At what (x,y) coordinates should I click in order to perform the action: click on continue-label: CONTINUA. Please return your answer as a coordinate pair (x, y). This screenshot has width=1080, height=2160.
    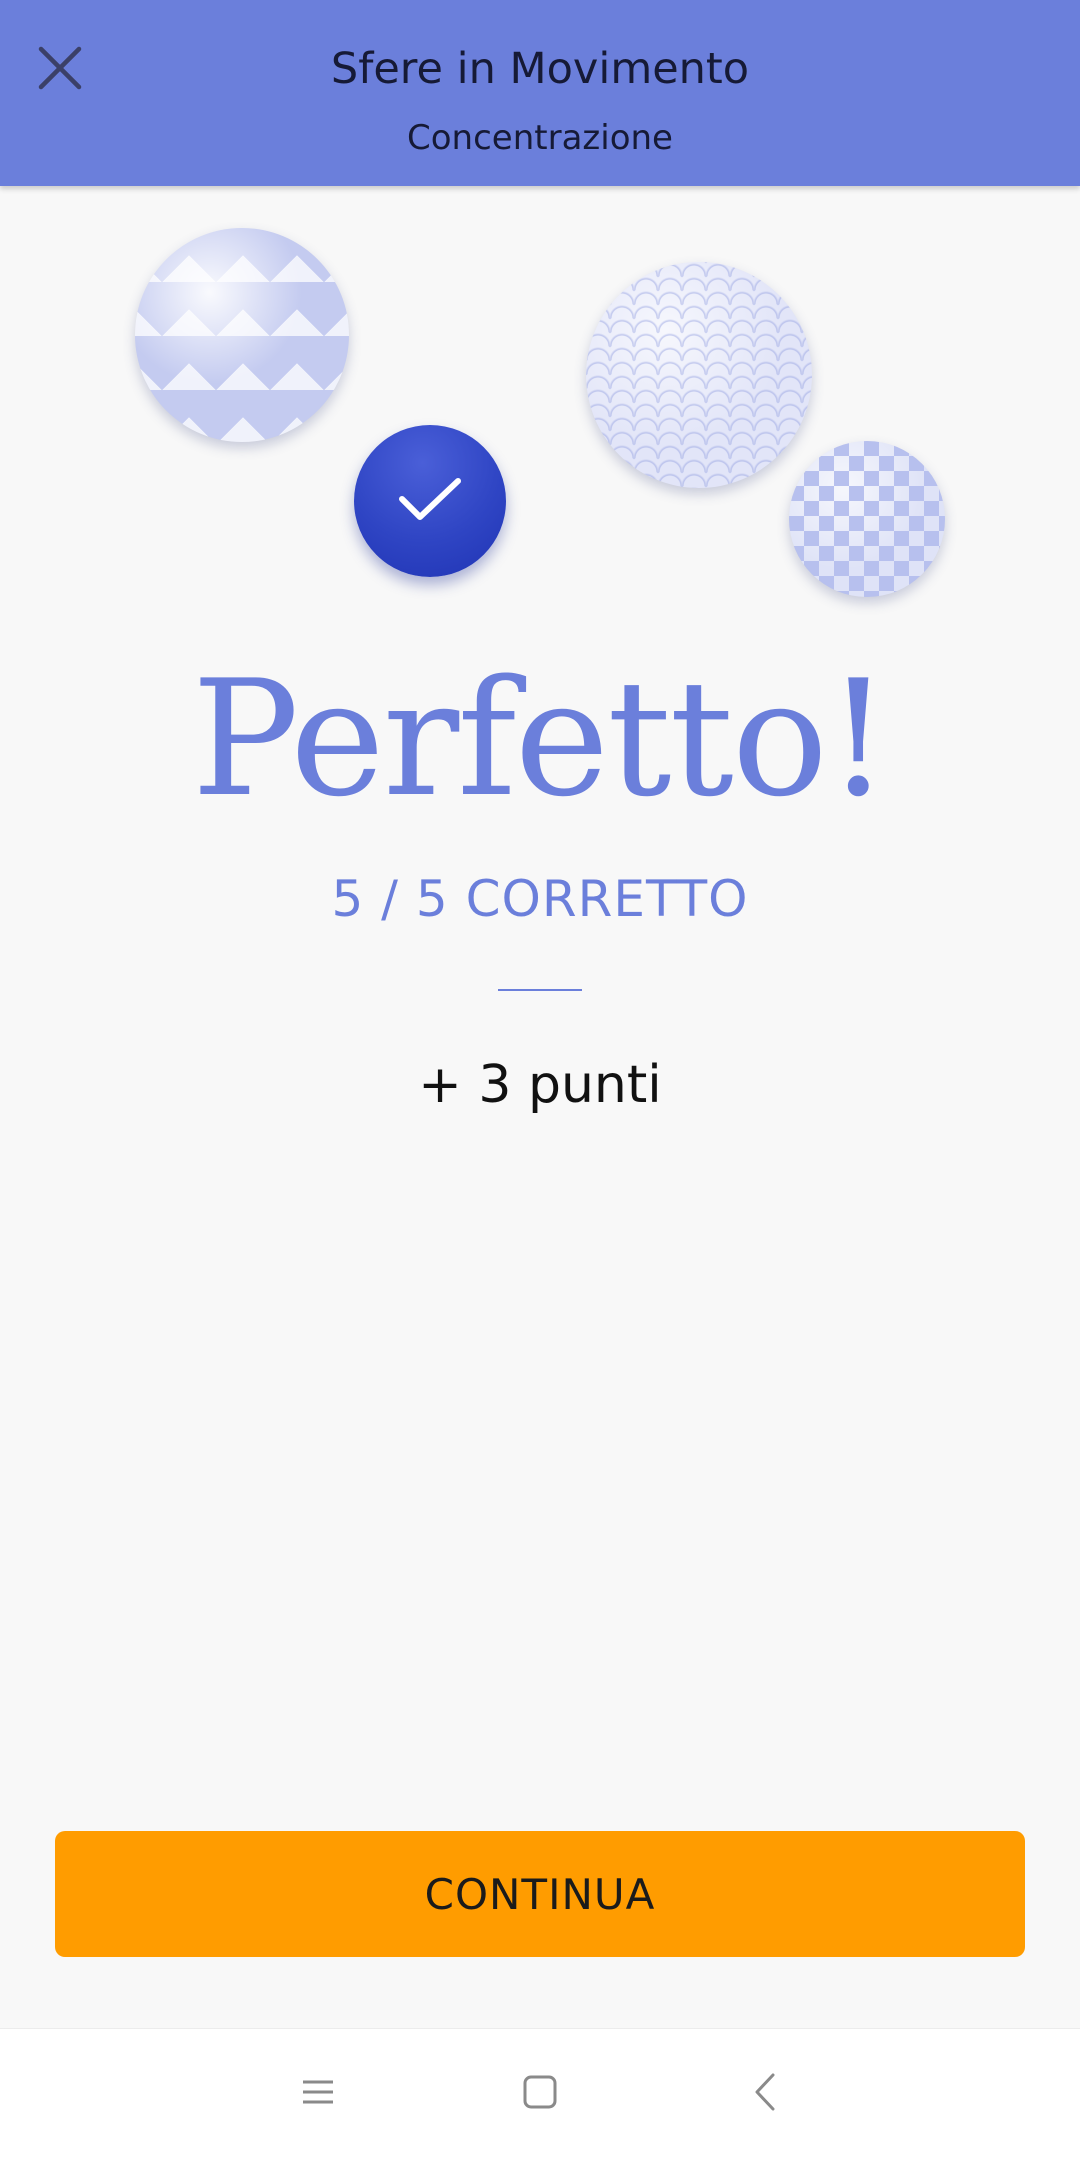
    Looking at the image, I should click on (540, 1894).